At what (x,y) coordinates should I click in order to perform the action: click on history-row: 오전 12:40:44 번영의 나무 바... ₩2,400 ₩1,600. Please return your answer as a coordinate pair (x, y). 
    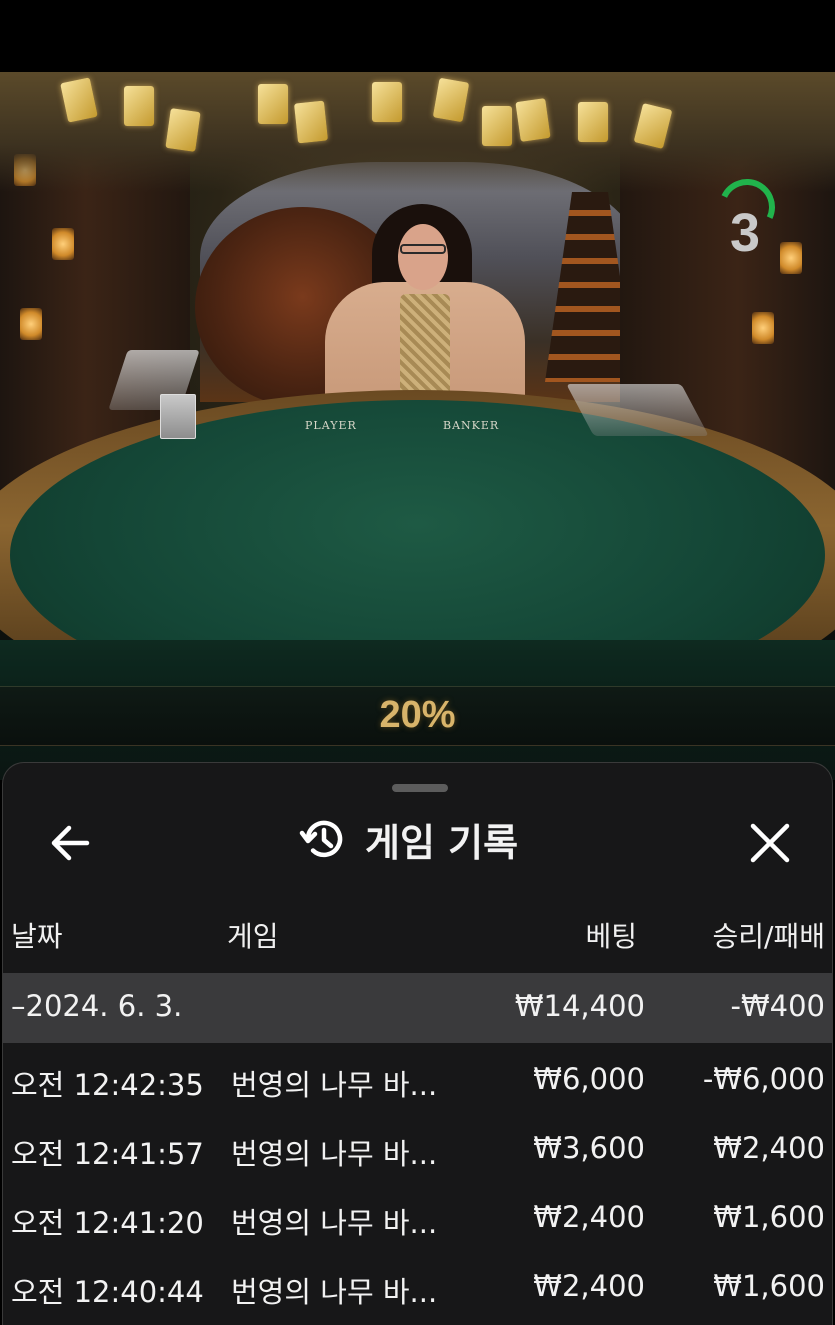
    Looking at the image, I should click on (417, 1286).